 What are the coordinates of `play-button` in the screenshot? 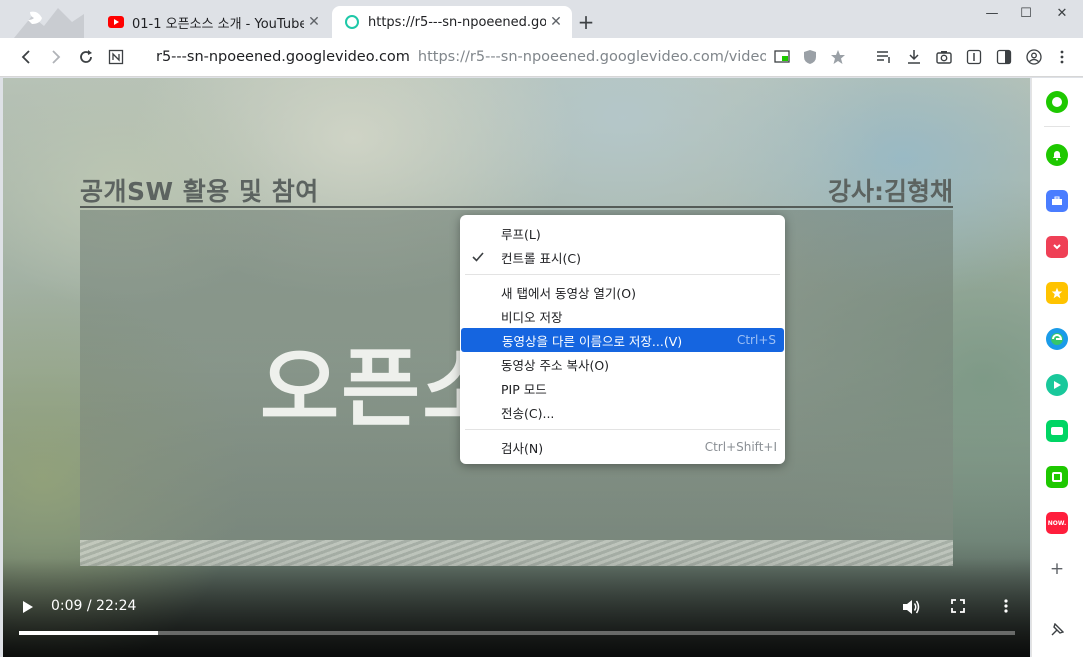 It's located at (28, 607).